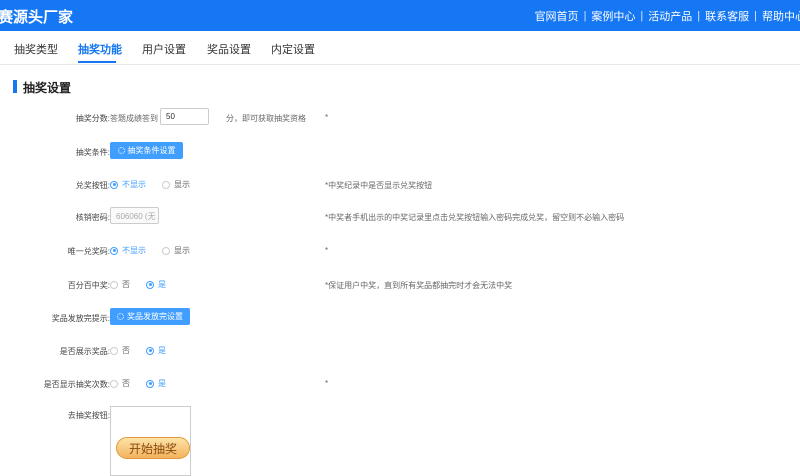 Image resolution: width=800 pixels, height=476 pixels. Describe the element at coordinates (613, 16) in the screenshot. I see `nav-cases-link: 案例中心` at that location.